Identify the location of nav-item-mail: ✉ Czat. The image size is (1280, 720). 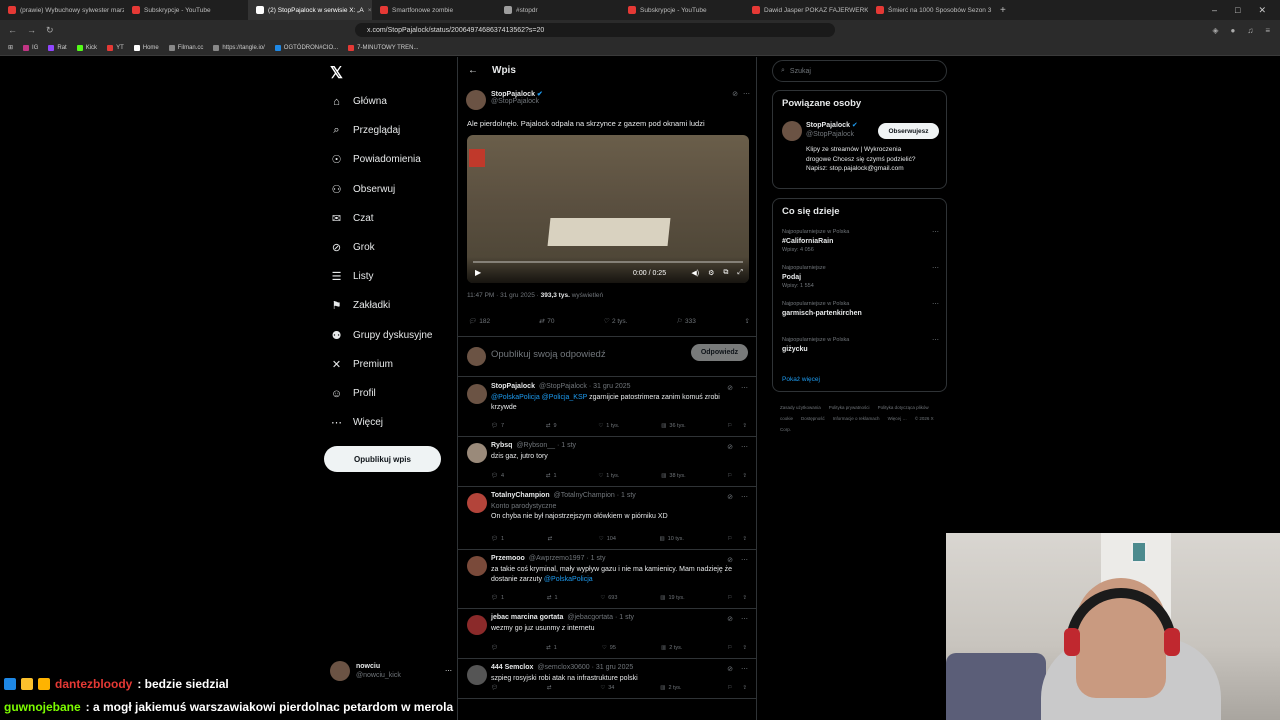
(352, 218).